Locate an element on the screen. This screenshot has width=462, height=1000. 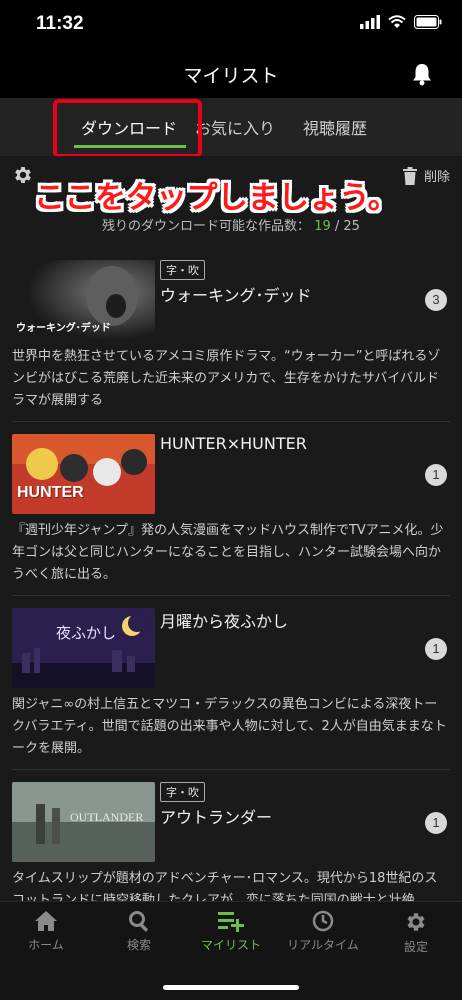
thumb-title: HUNTER is located at coordinates (50, 492).